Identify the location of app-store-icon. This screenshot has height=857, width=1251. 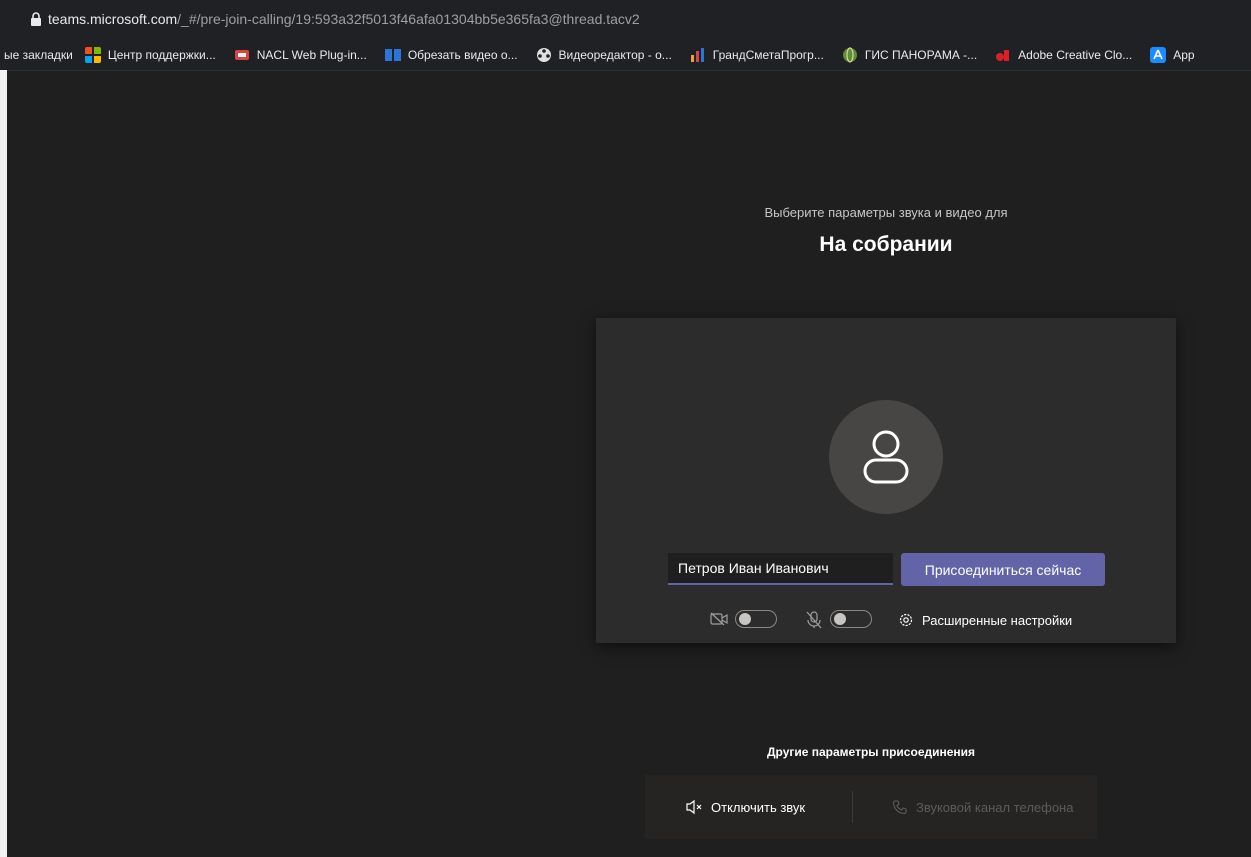
(1158, 55).